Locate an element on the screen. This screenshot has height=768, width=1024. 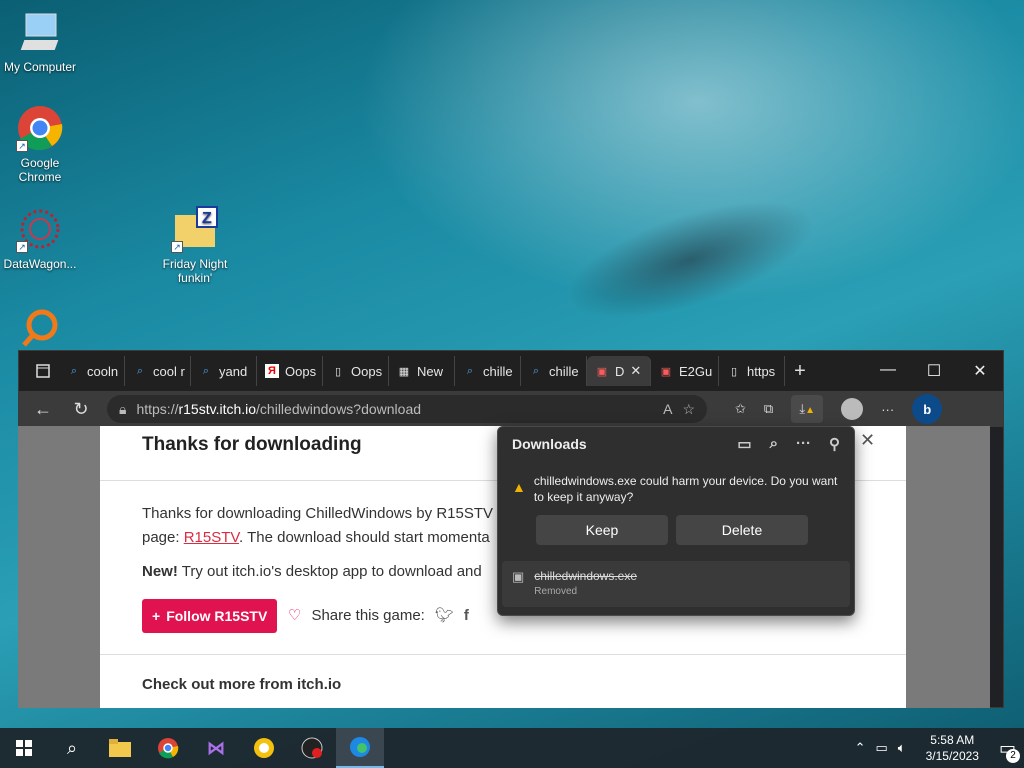
downloads-button: ⤓▲ is located at coordinates (807, 409).